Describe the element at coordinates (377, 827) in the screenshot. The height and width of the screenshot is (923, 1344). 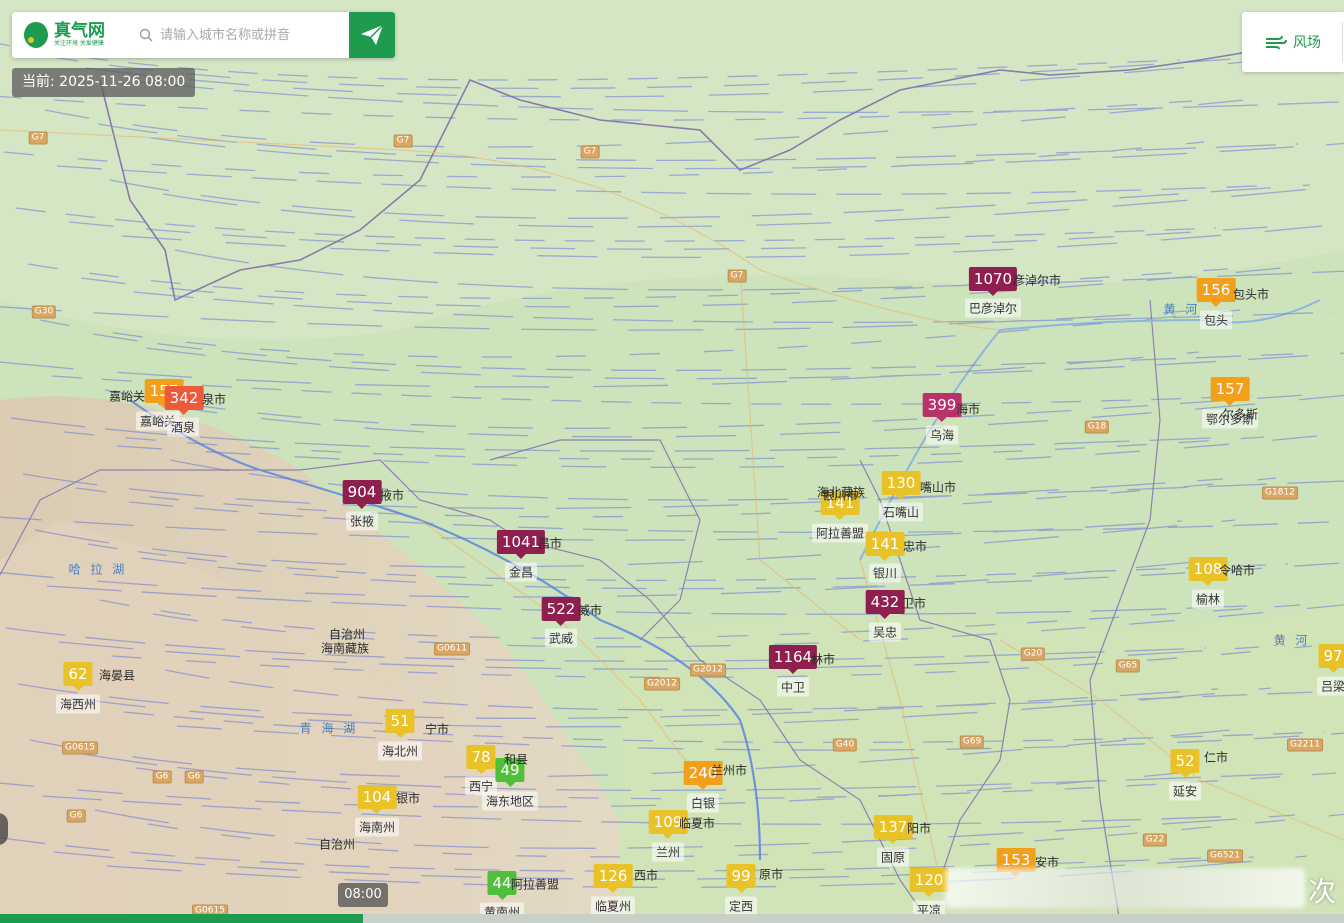
I see `station-city-label: 海南州` at that location.